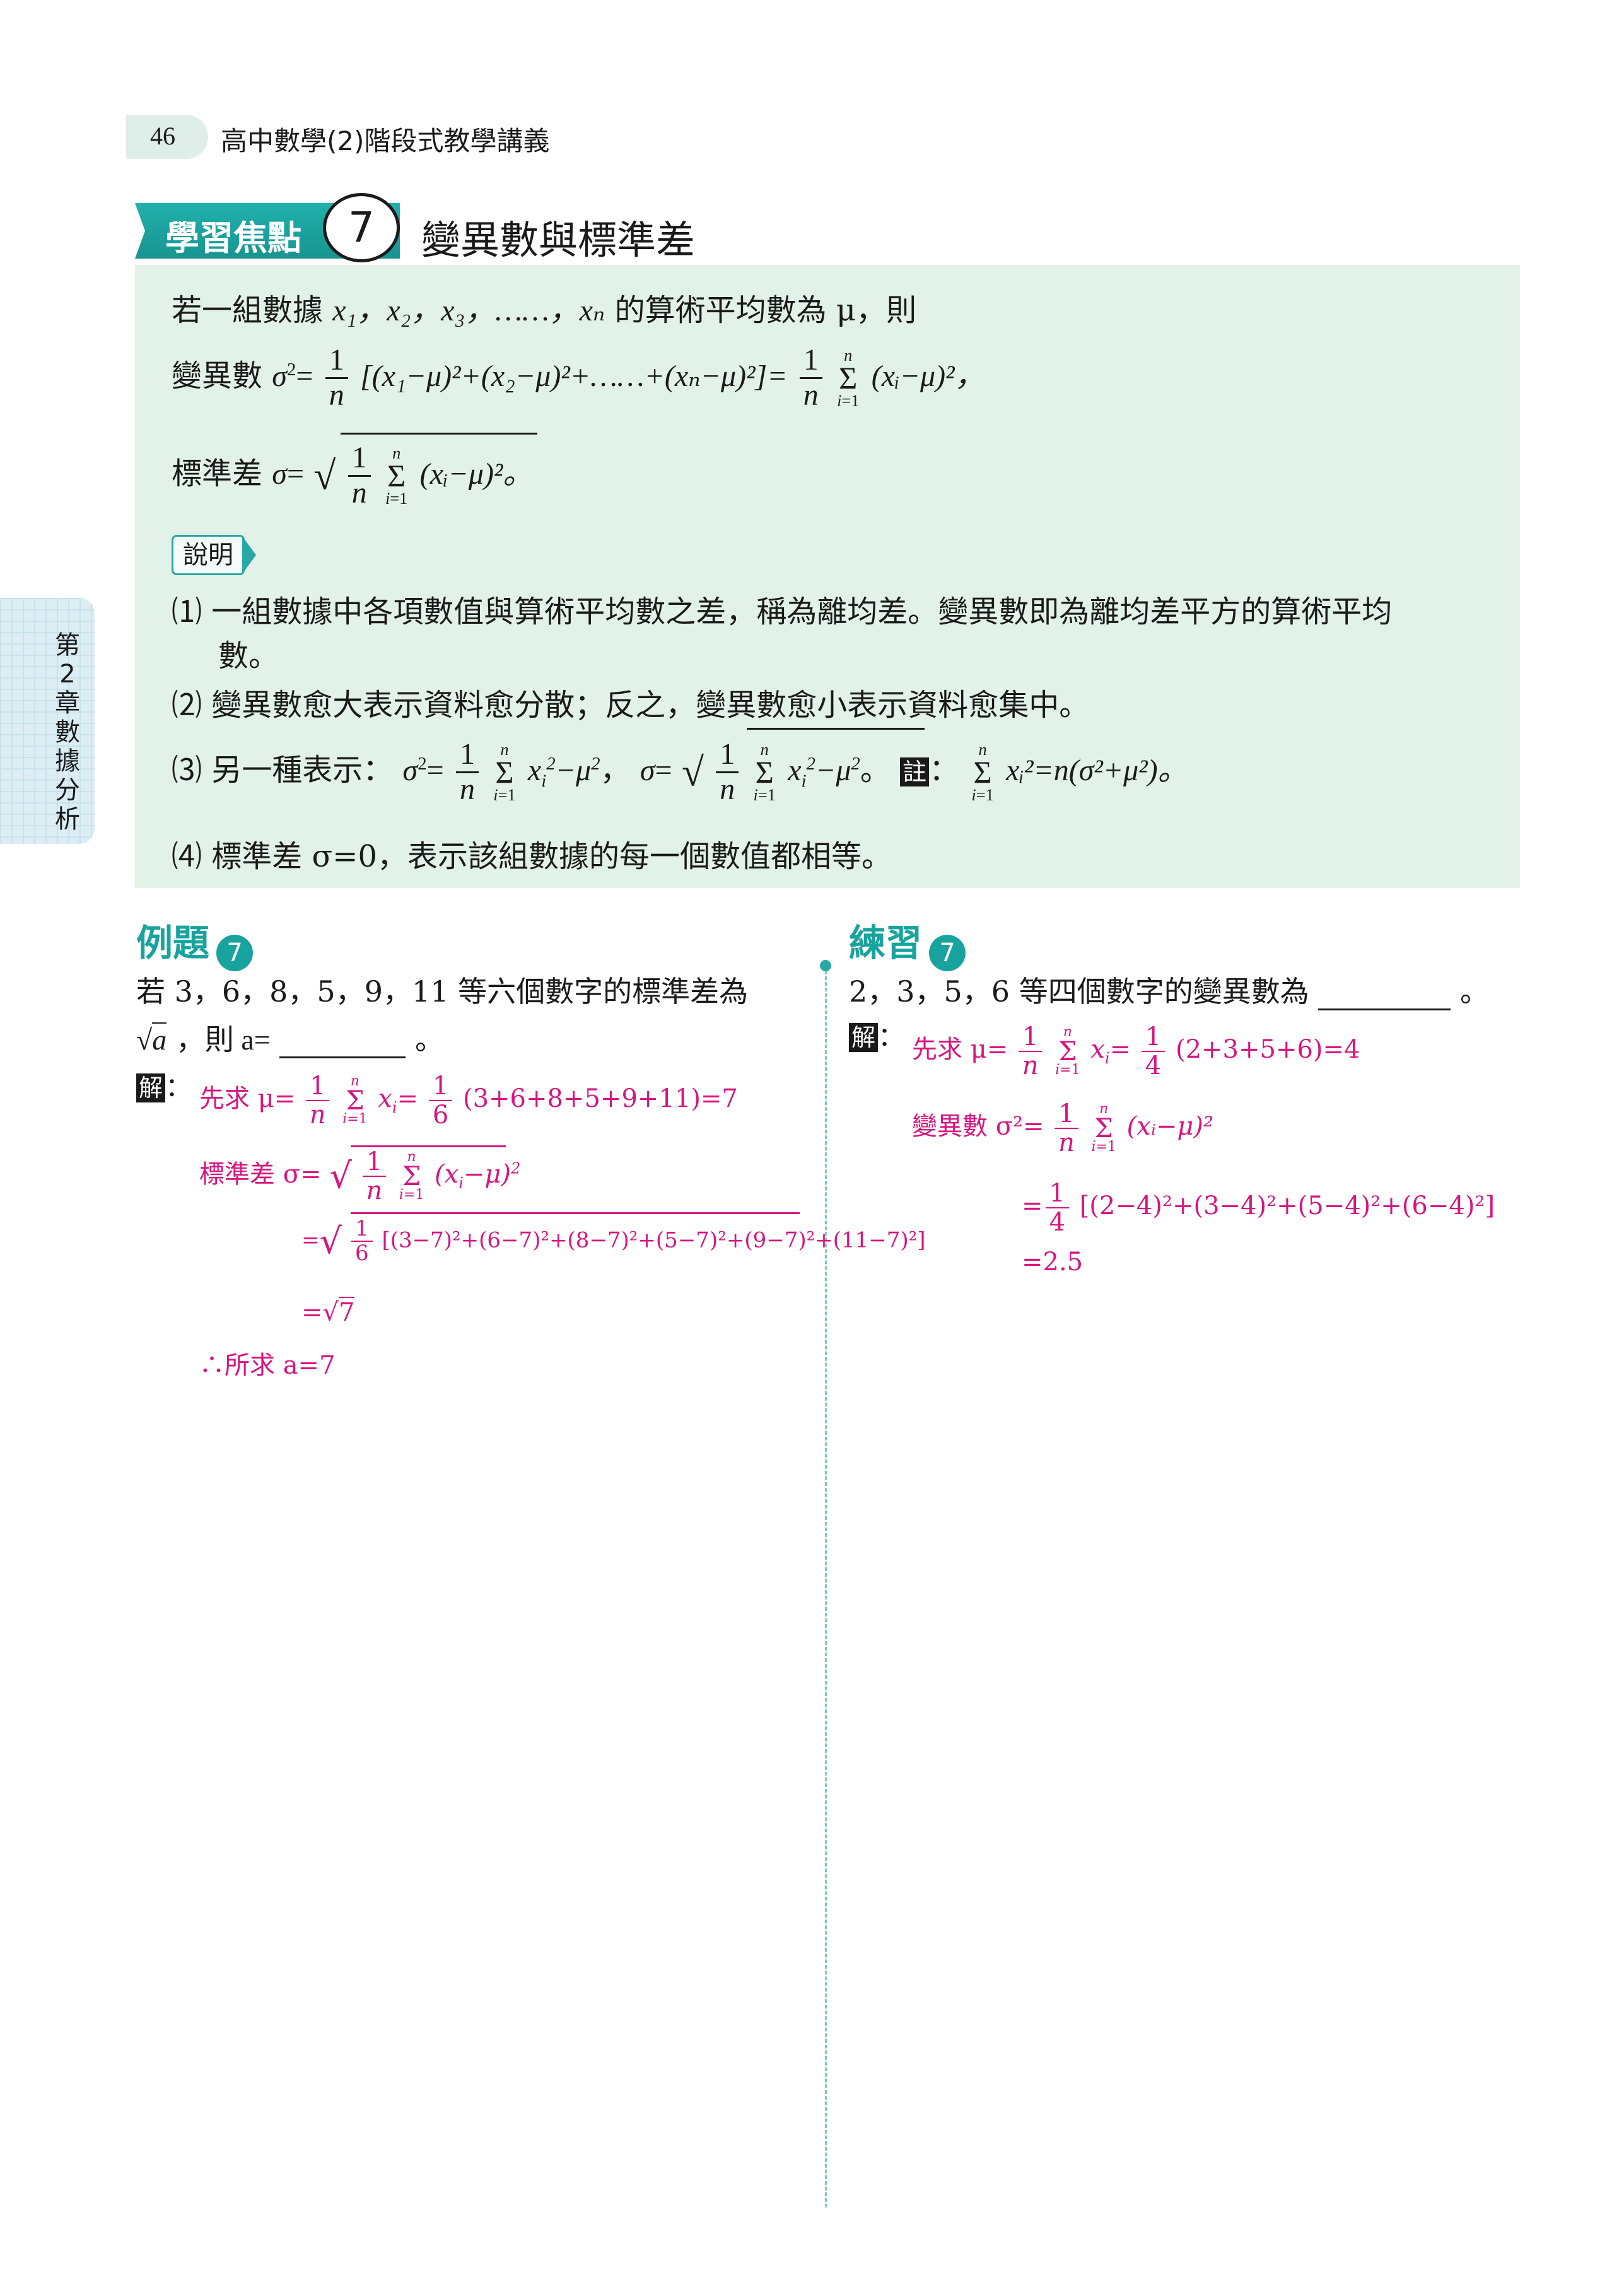  What do you see at coordinates (960, 1049) in the screenshot?
I see `practice-step-mean-label: 先求 μ=` at bounding box center [960, 1049].